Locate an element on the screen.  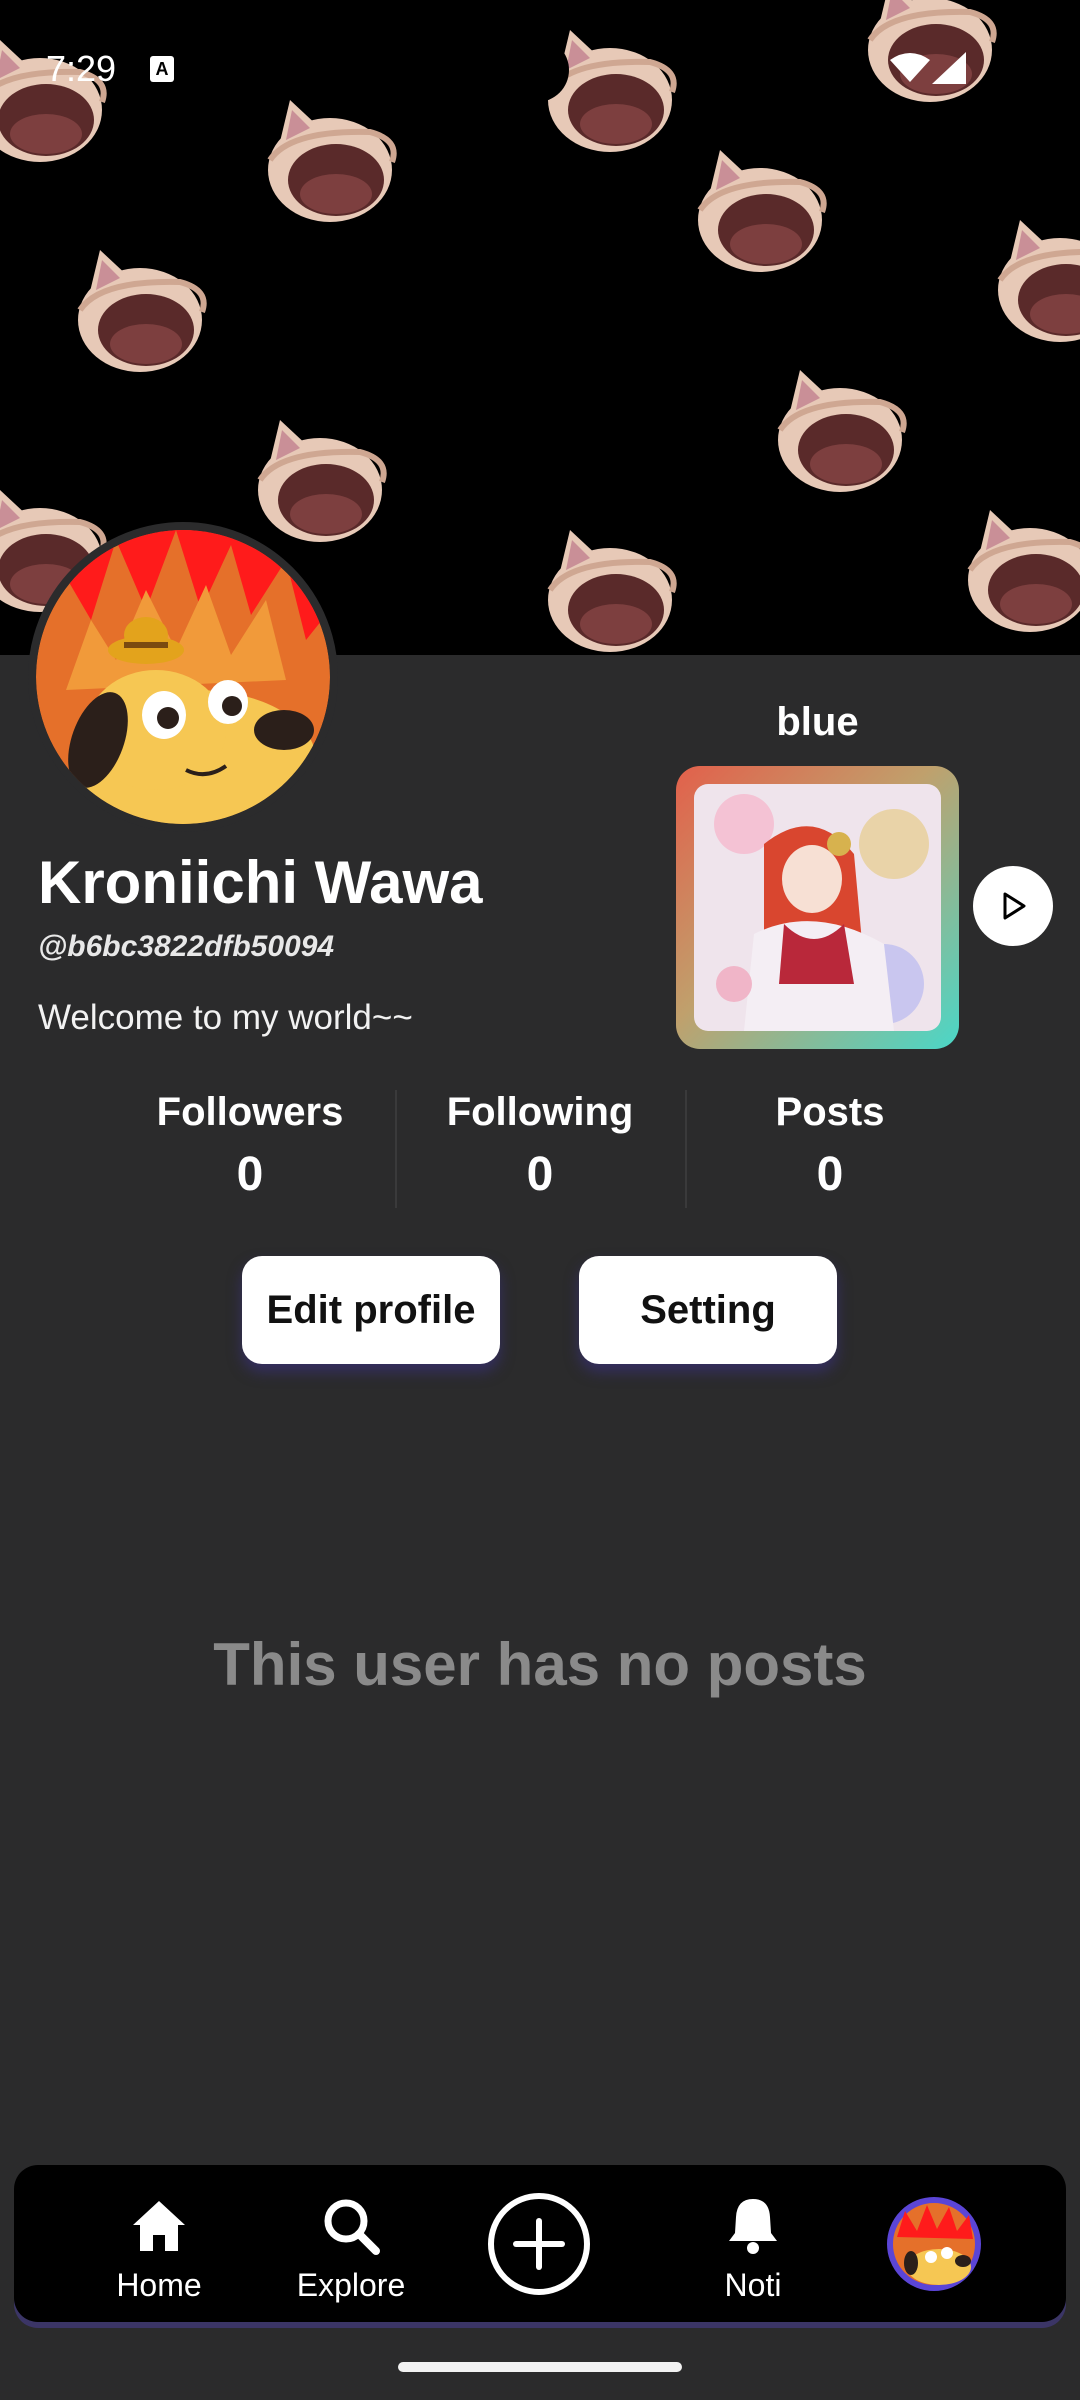
profile-handle: @b6bc3822dfb50094 is located at coordinates (186, 946).